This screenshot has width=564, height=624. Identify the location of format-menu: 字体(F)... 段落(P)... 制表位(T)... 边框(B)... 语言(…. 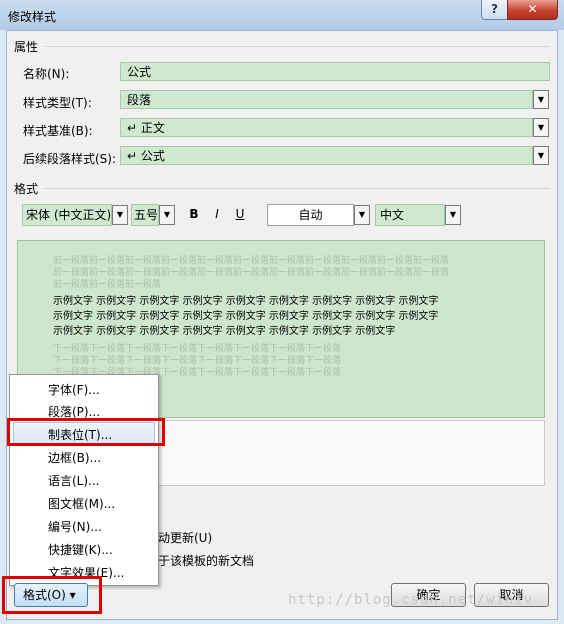
(84, 480).